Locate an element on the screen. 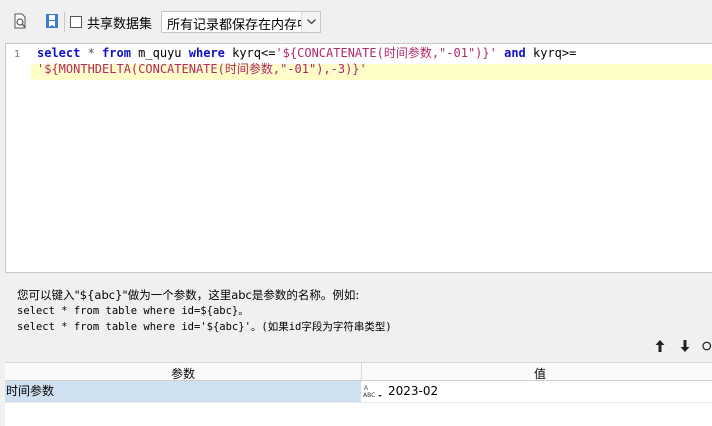  sql-text: kyrq>= is located at coordinates (551, 53).